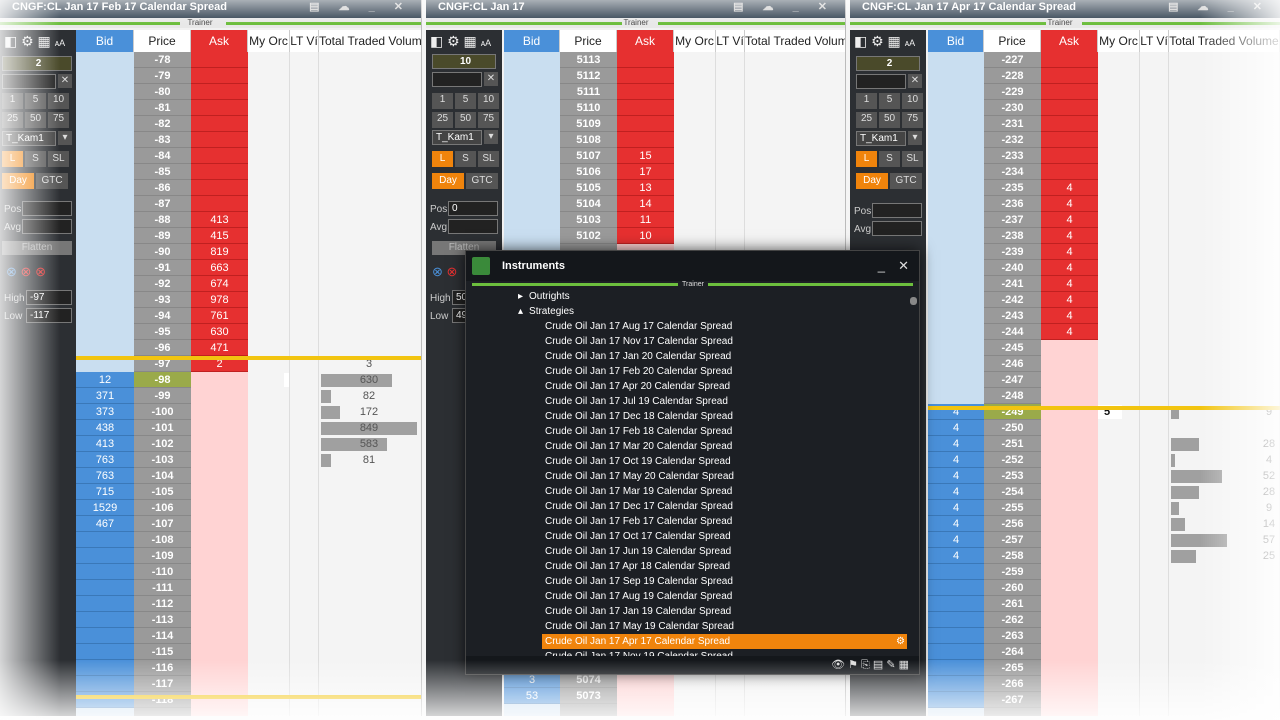 The height and width of the screenshot is (720, 1280). What do you see at coordinates (724, 386) in the screenshot?
I see `instrument-item: Crude Oil Jan 17 Apr 20 Calendar Spread` at bounding box center [724, 386].